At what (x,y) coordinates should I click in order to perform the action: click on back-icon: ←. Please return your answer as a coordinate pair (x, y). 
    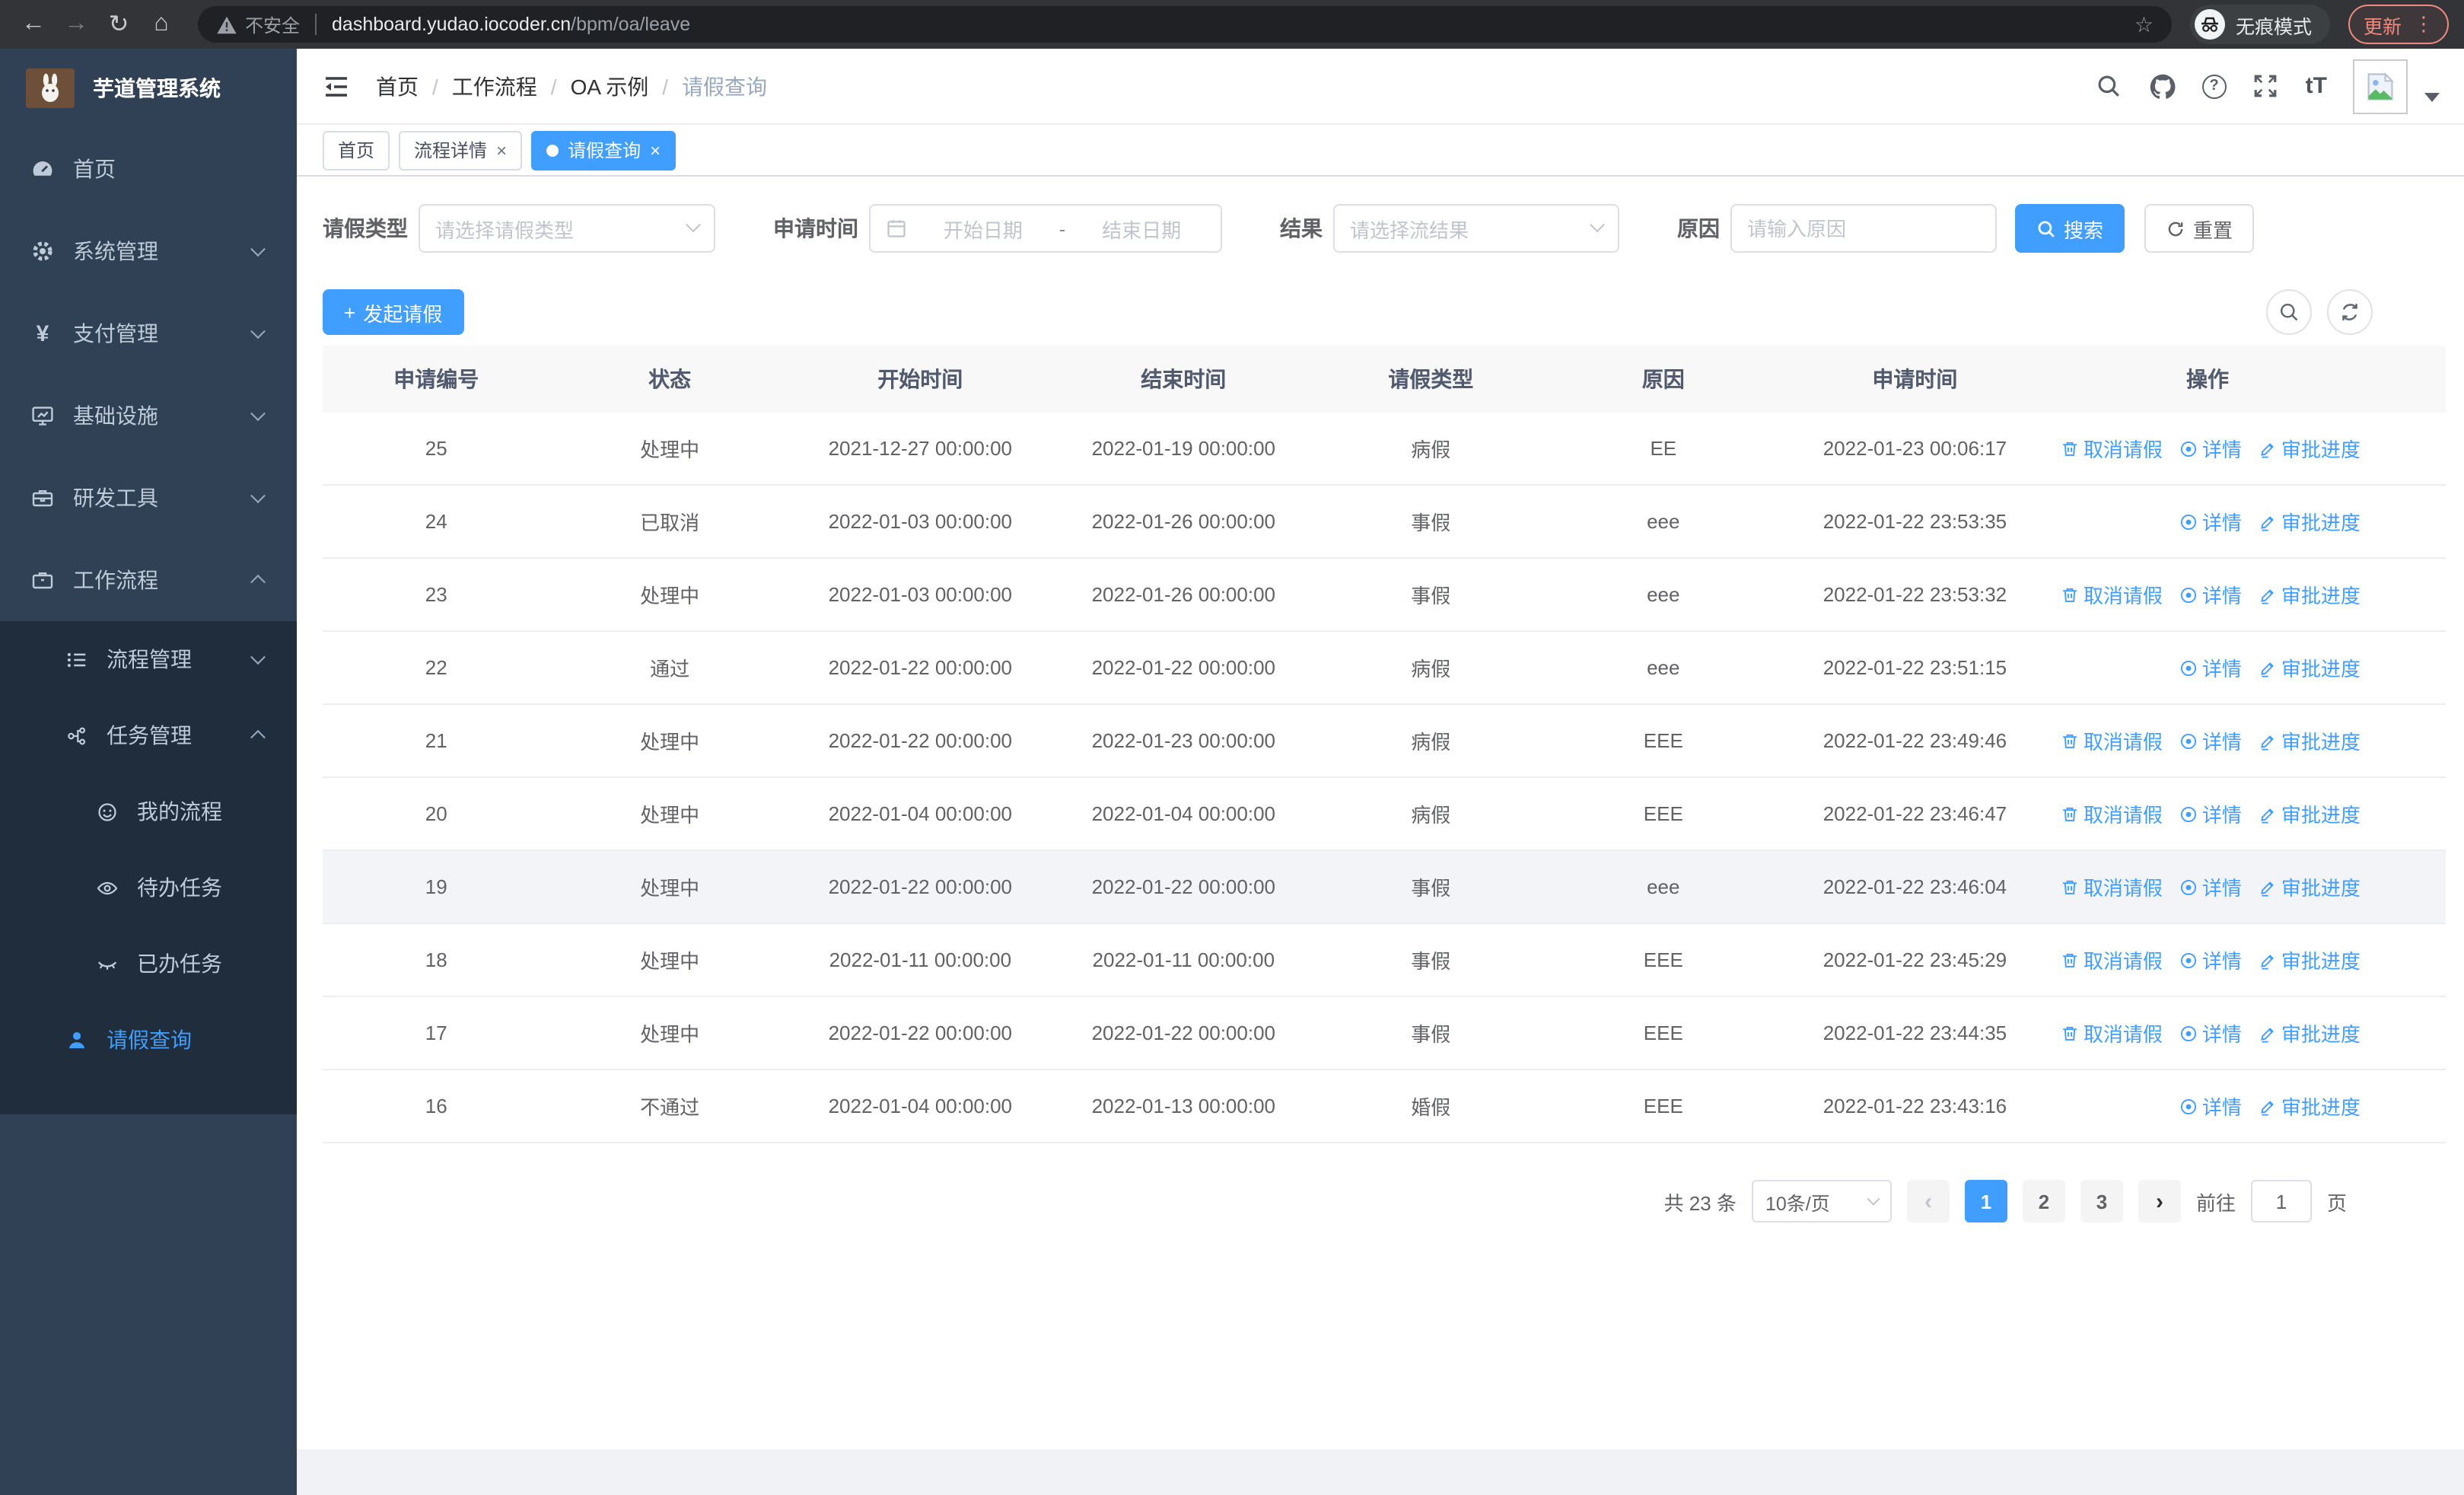
    Looking at the image, I should click on (33, 25).